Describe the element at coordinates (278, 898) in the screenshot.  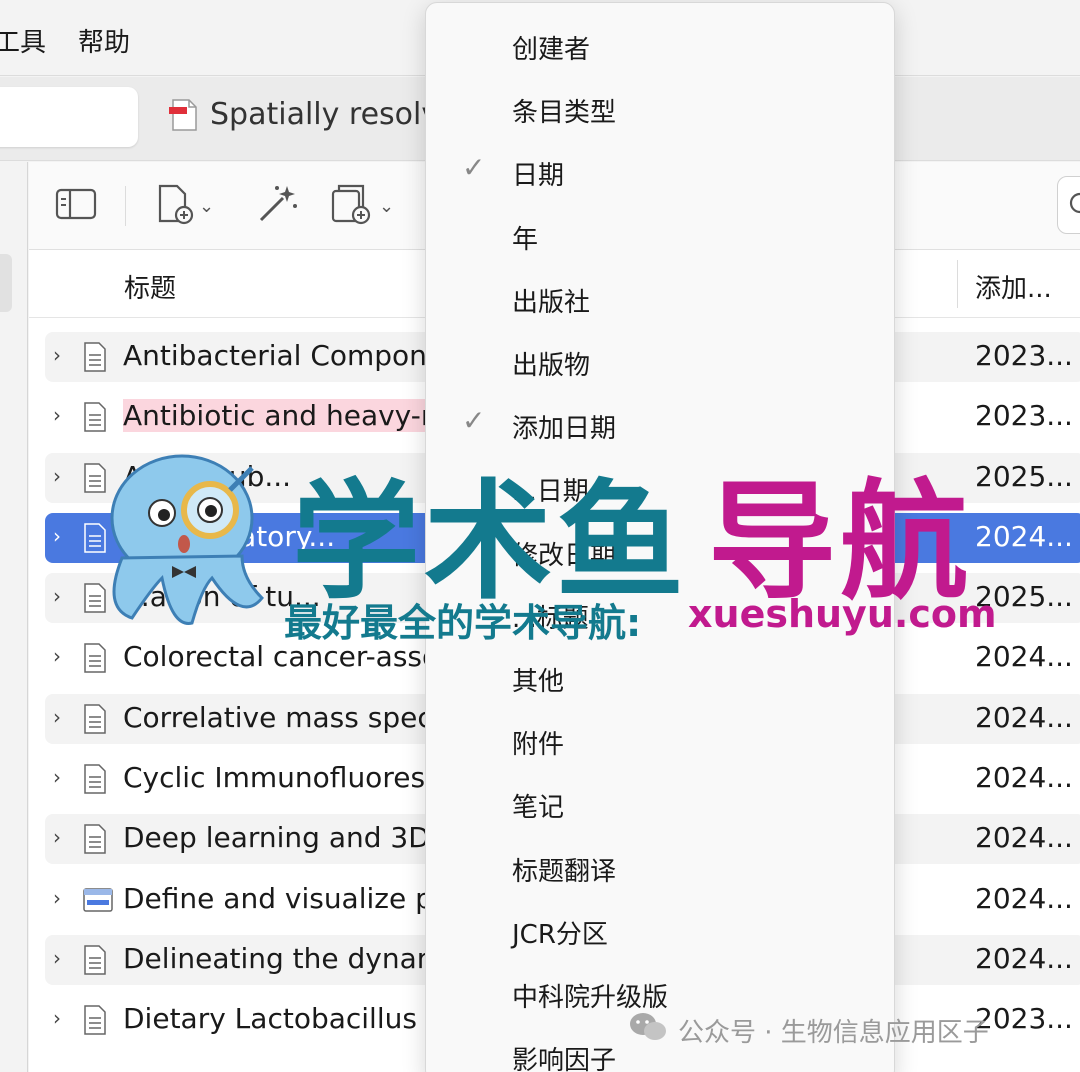
I see `item-title: Define and visualize pa` at that location.